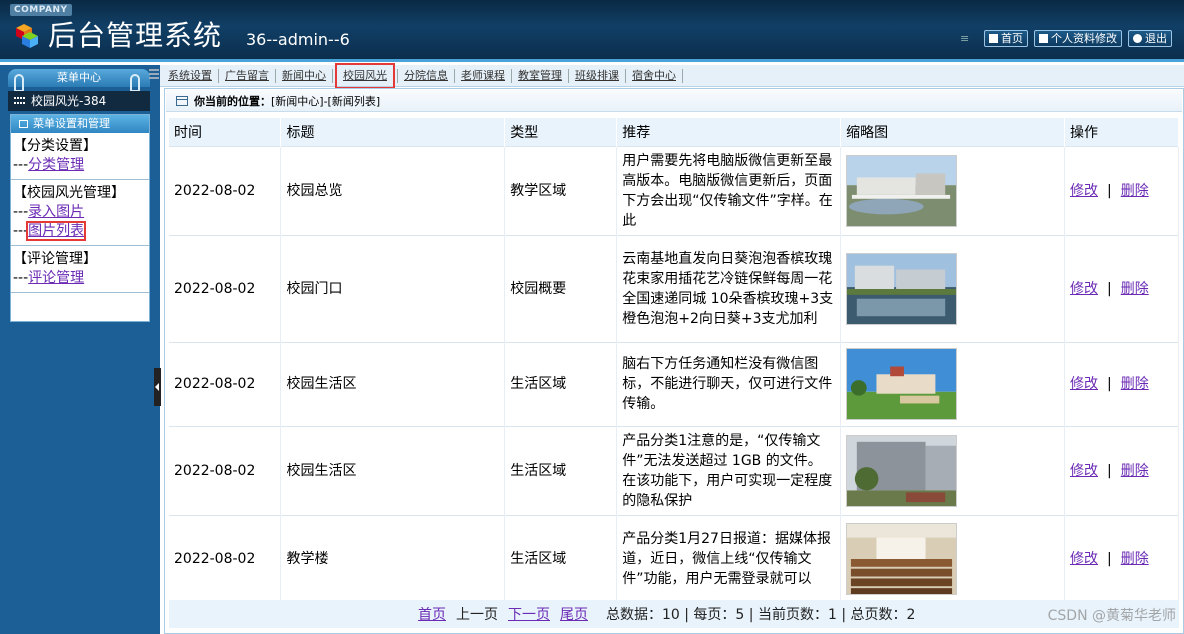  Describe the element at coordinates (307, 76) in the screenshot. I see `tab-news-center: 新闻中心` at that location.